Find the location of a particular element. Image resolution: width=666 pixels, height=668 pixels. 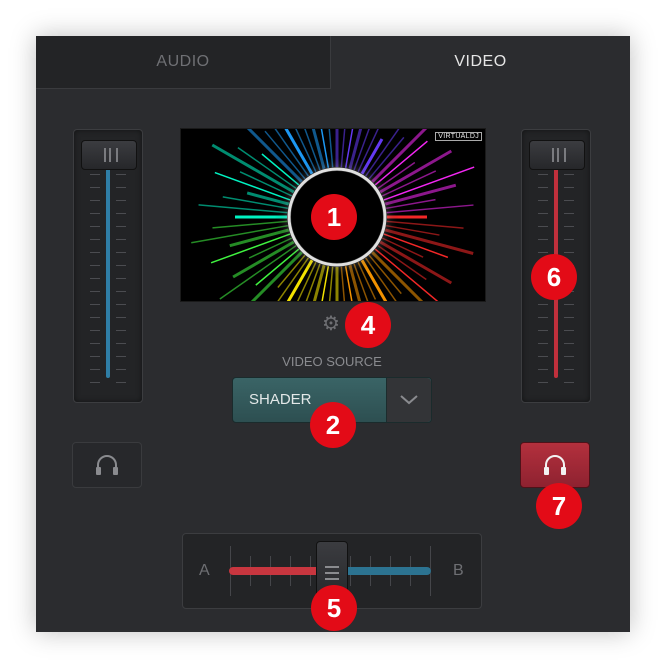

marker-2: 2 is located at coordinates (333, 425).